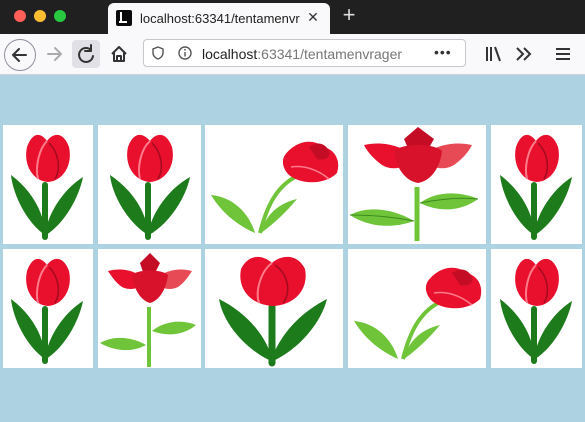  I want to click on forward-button, so click(55, 54).